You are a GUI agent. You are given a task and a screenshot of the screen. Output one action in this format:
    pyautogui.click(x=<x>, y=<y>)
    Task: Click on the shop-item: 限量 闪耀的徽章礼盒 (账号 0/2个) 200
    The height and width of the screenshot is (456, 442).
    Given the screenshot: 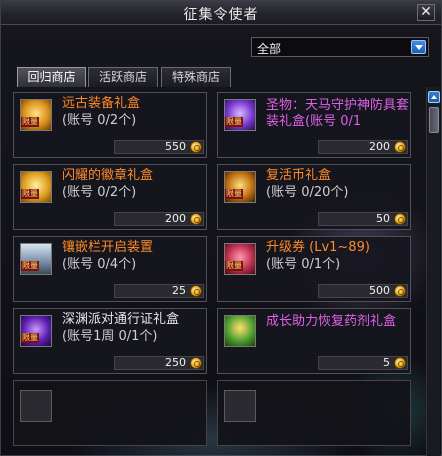 What is the action you would take?
    pyautogui.click(x=110, y=197)
    